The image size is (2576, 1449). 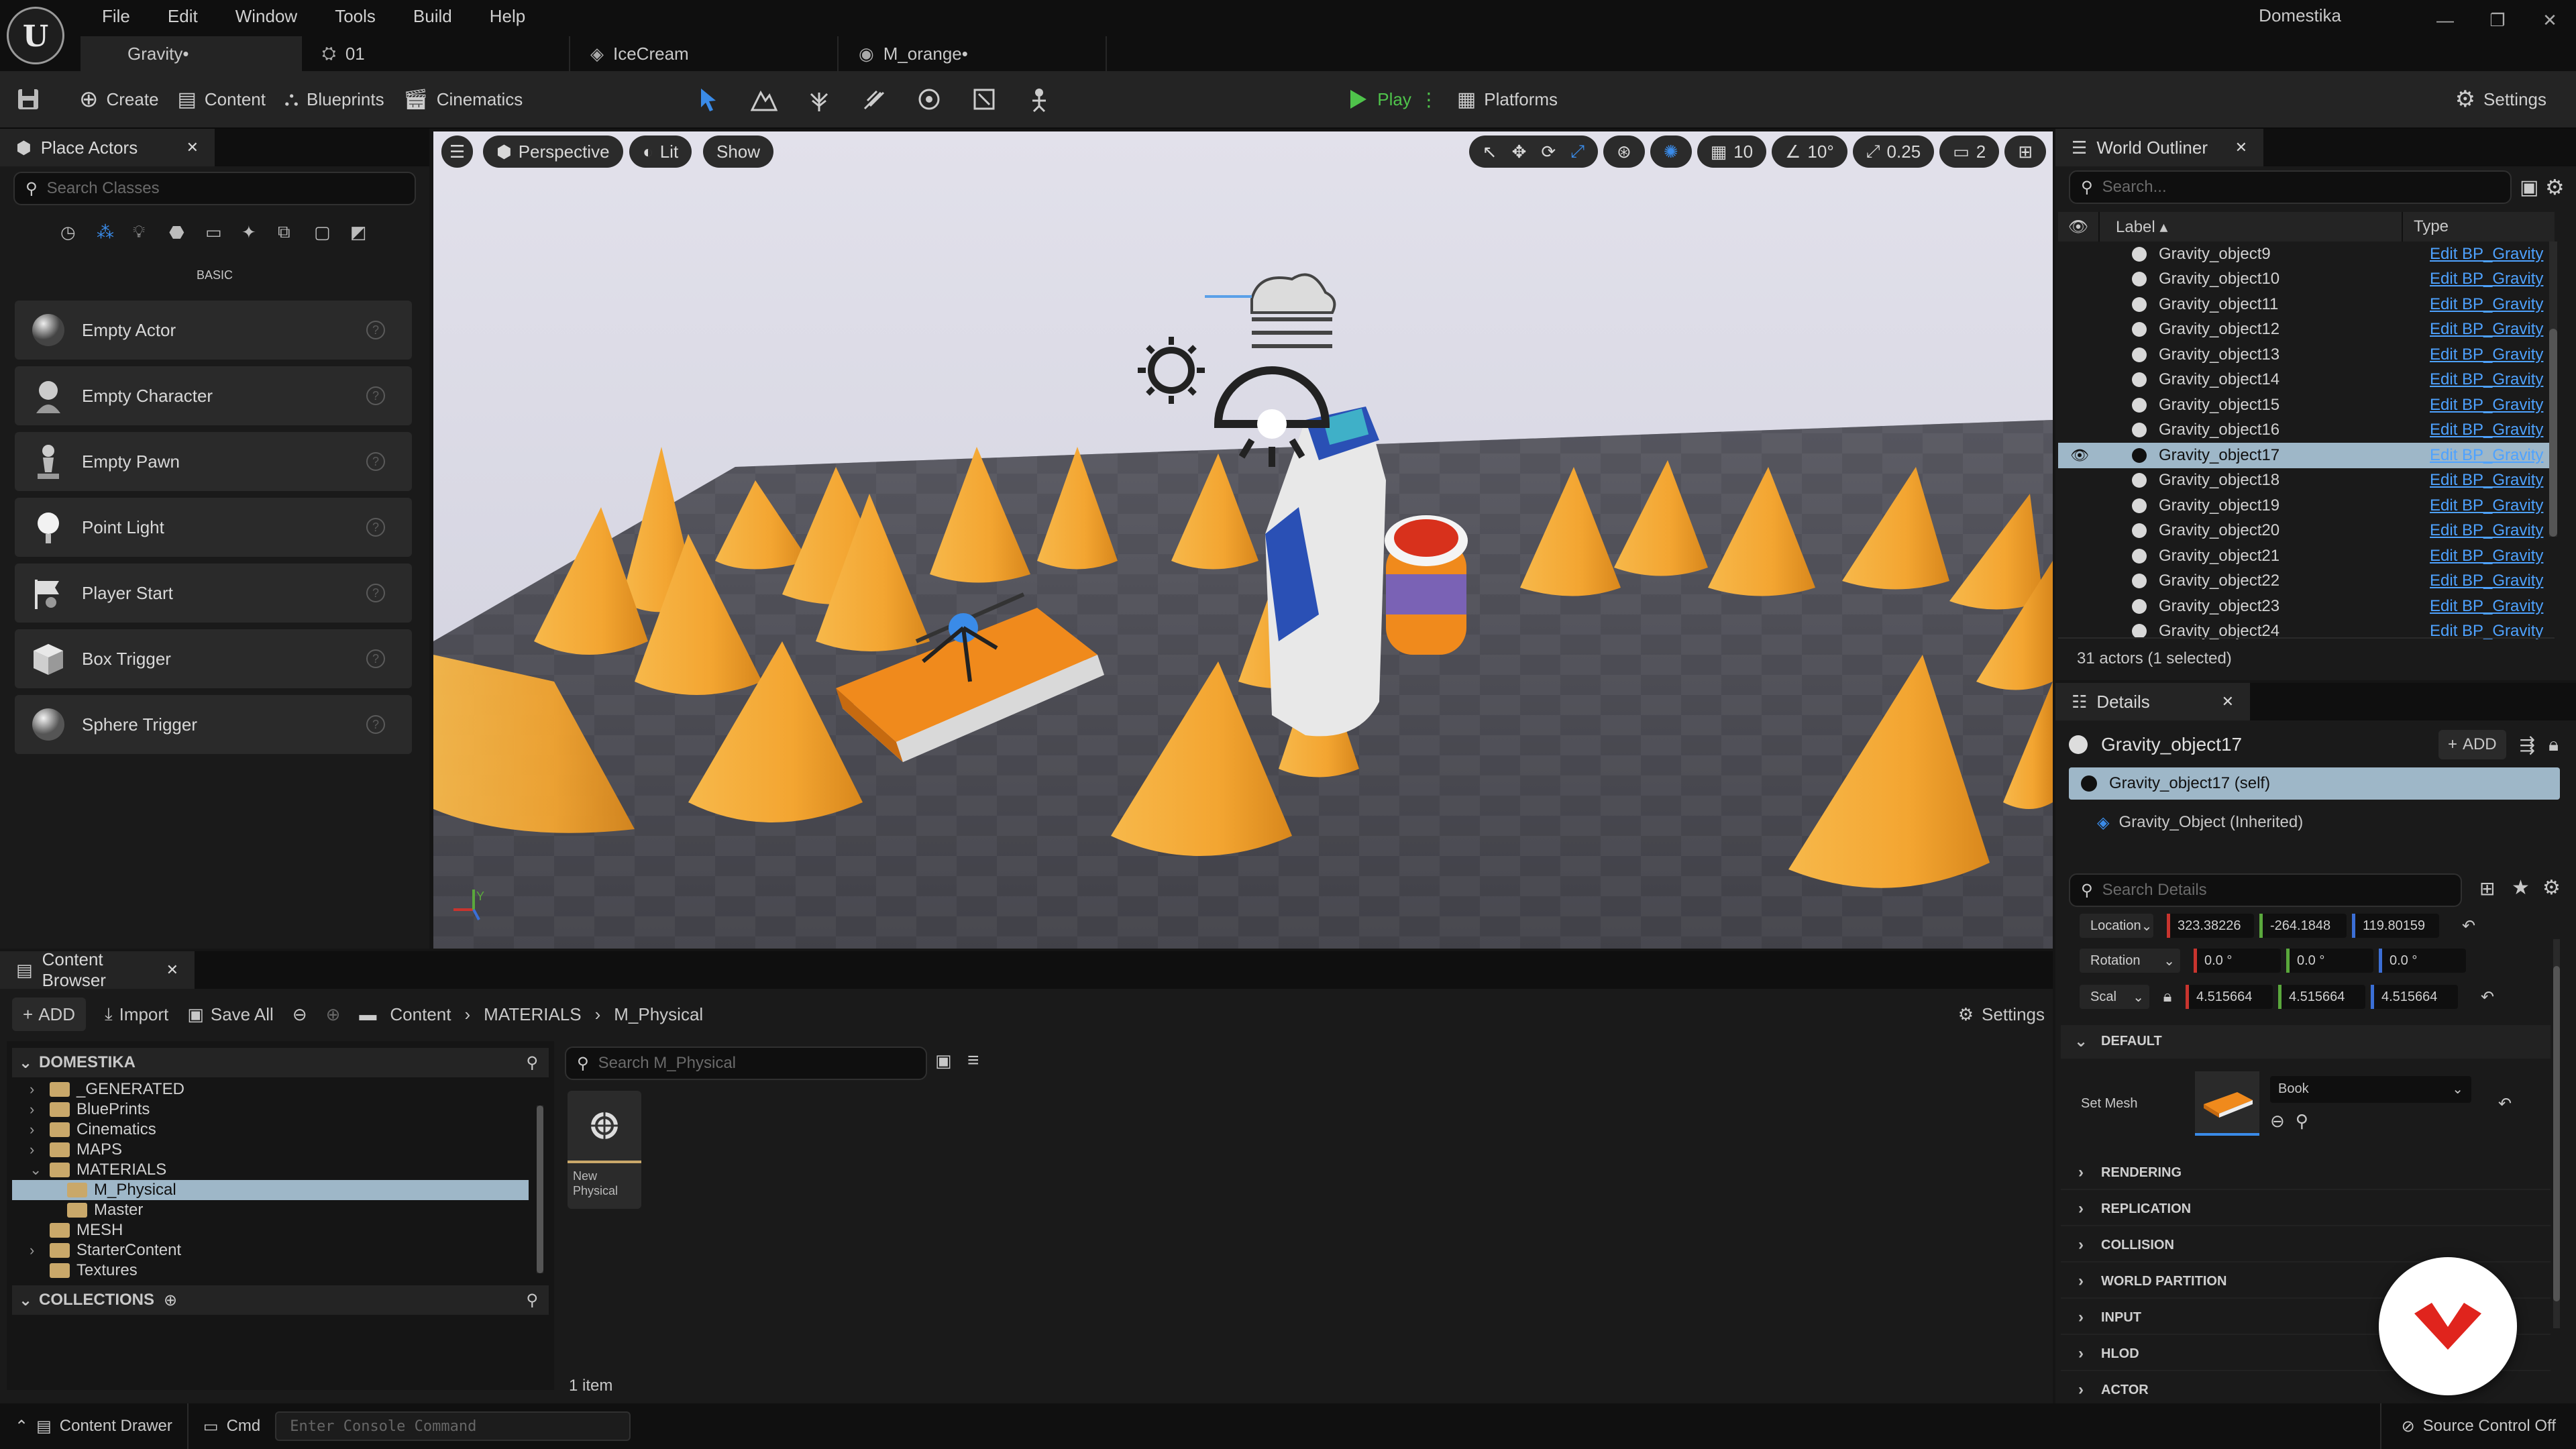 What do you see at coordinates (2527, 745) in the screenshot?
I see `blueprint-options-icon: ⇶` at bounding box center [2527, 745].